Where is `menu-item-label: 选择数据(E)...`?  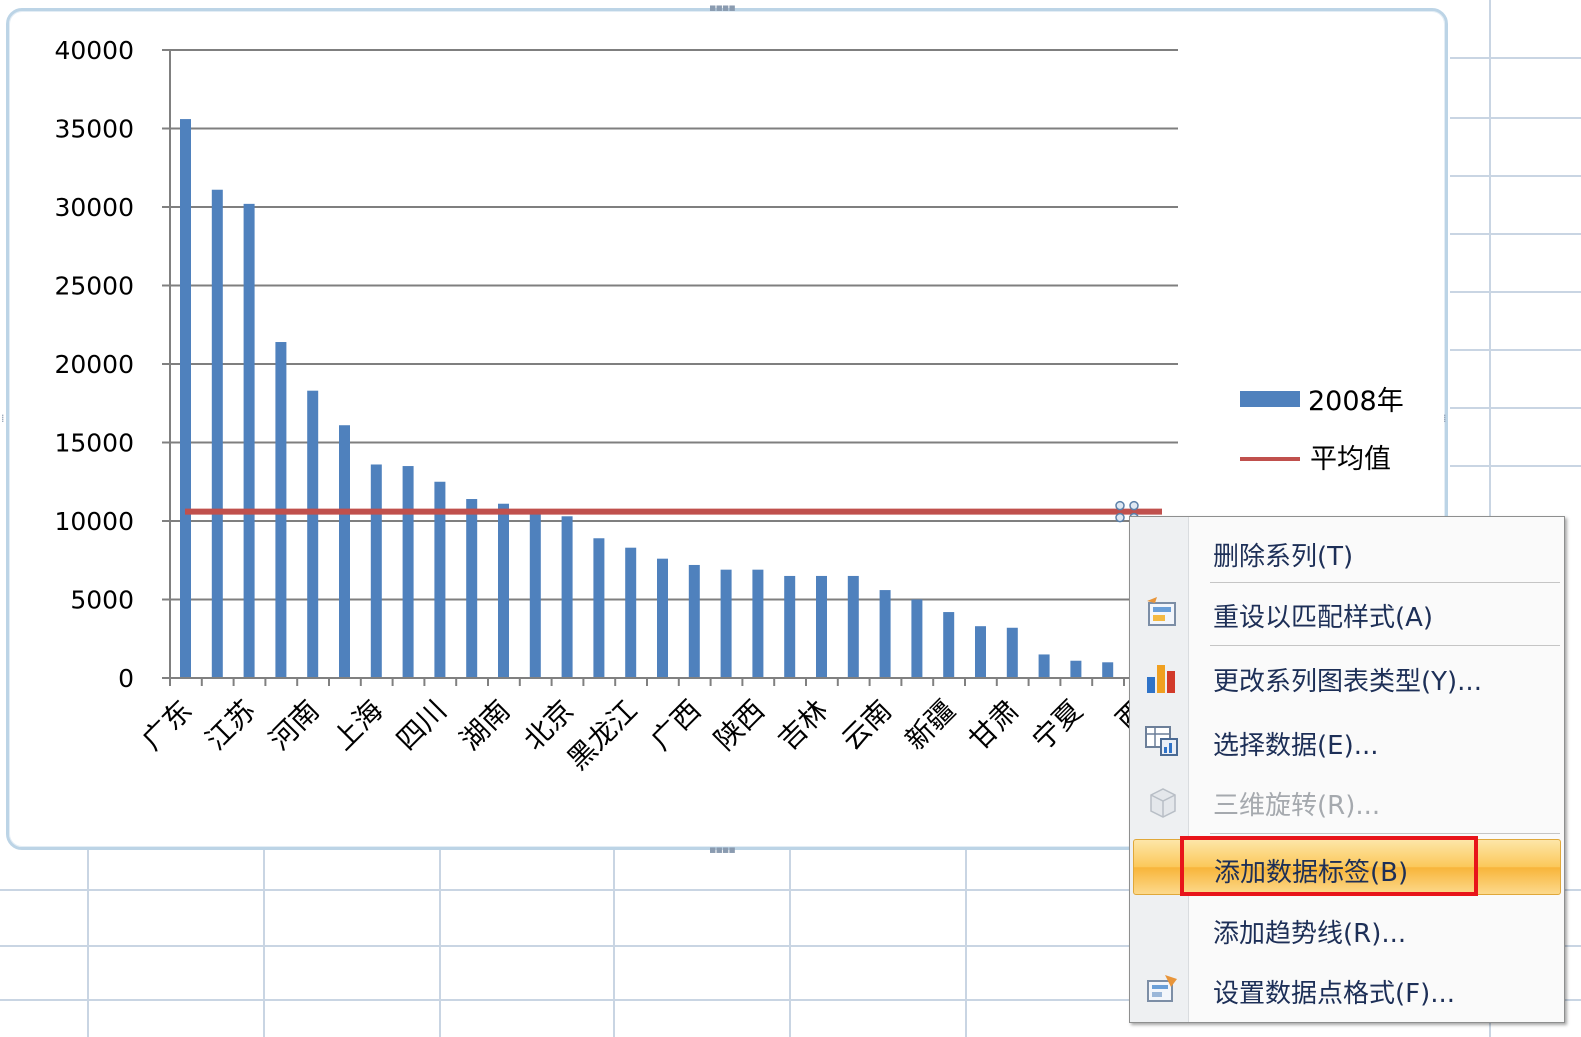 menu-item-label: 选择数据(E)... is located at coordinates (1296, 746).